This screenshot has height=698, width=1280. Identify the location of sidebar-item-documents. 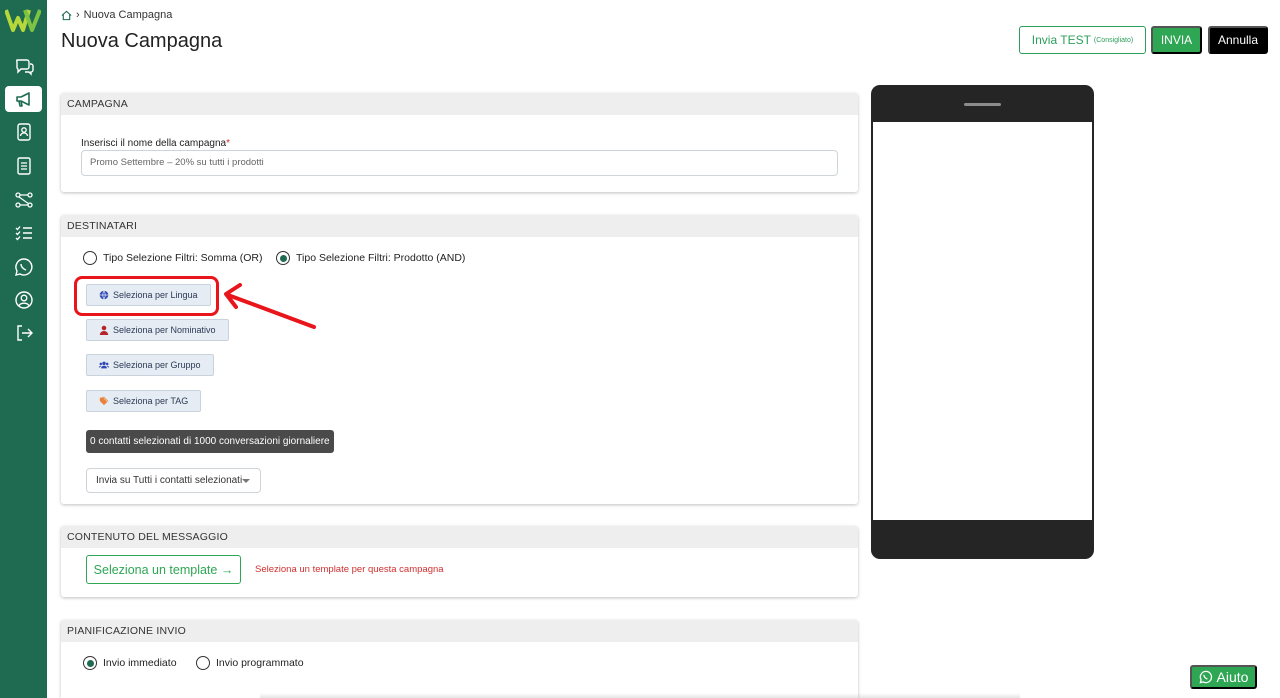
(23, 166).